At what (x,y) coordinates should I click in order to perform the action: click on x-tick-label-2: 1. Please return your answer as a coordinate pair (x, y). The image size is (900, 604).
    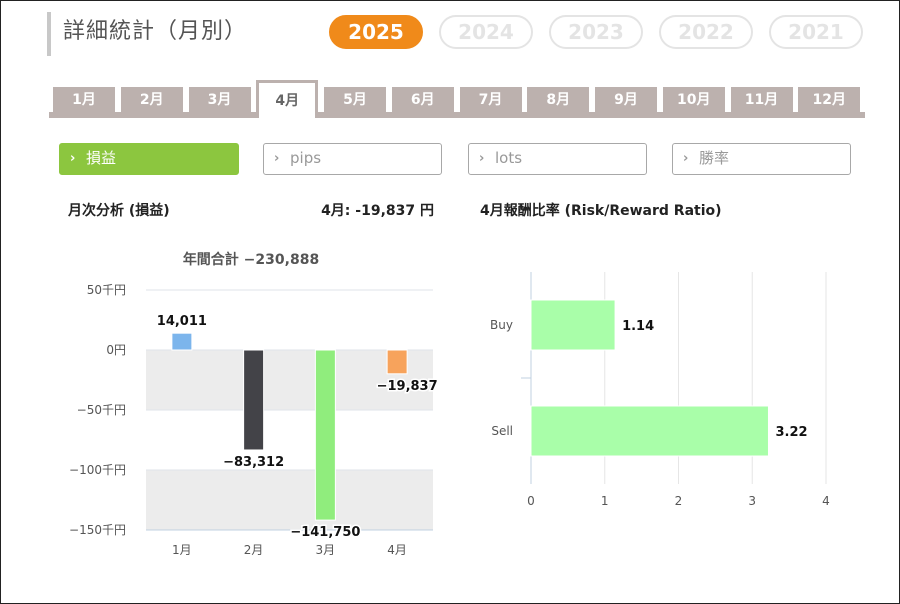
    Looking at the image, I should click on (605, 501).